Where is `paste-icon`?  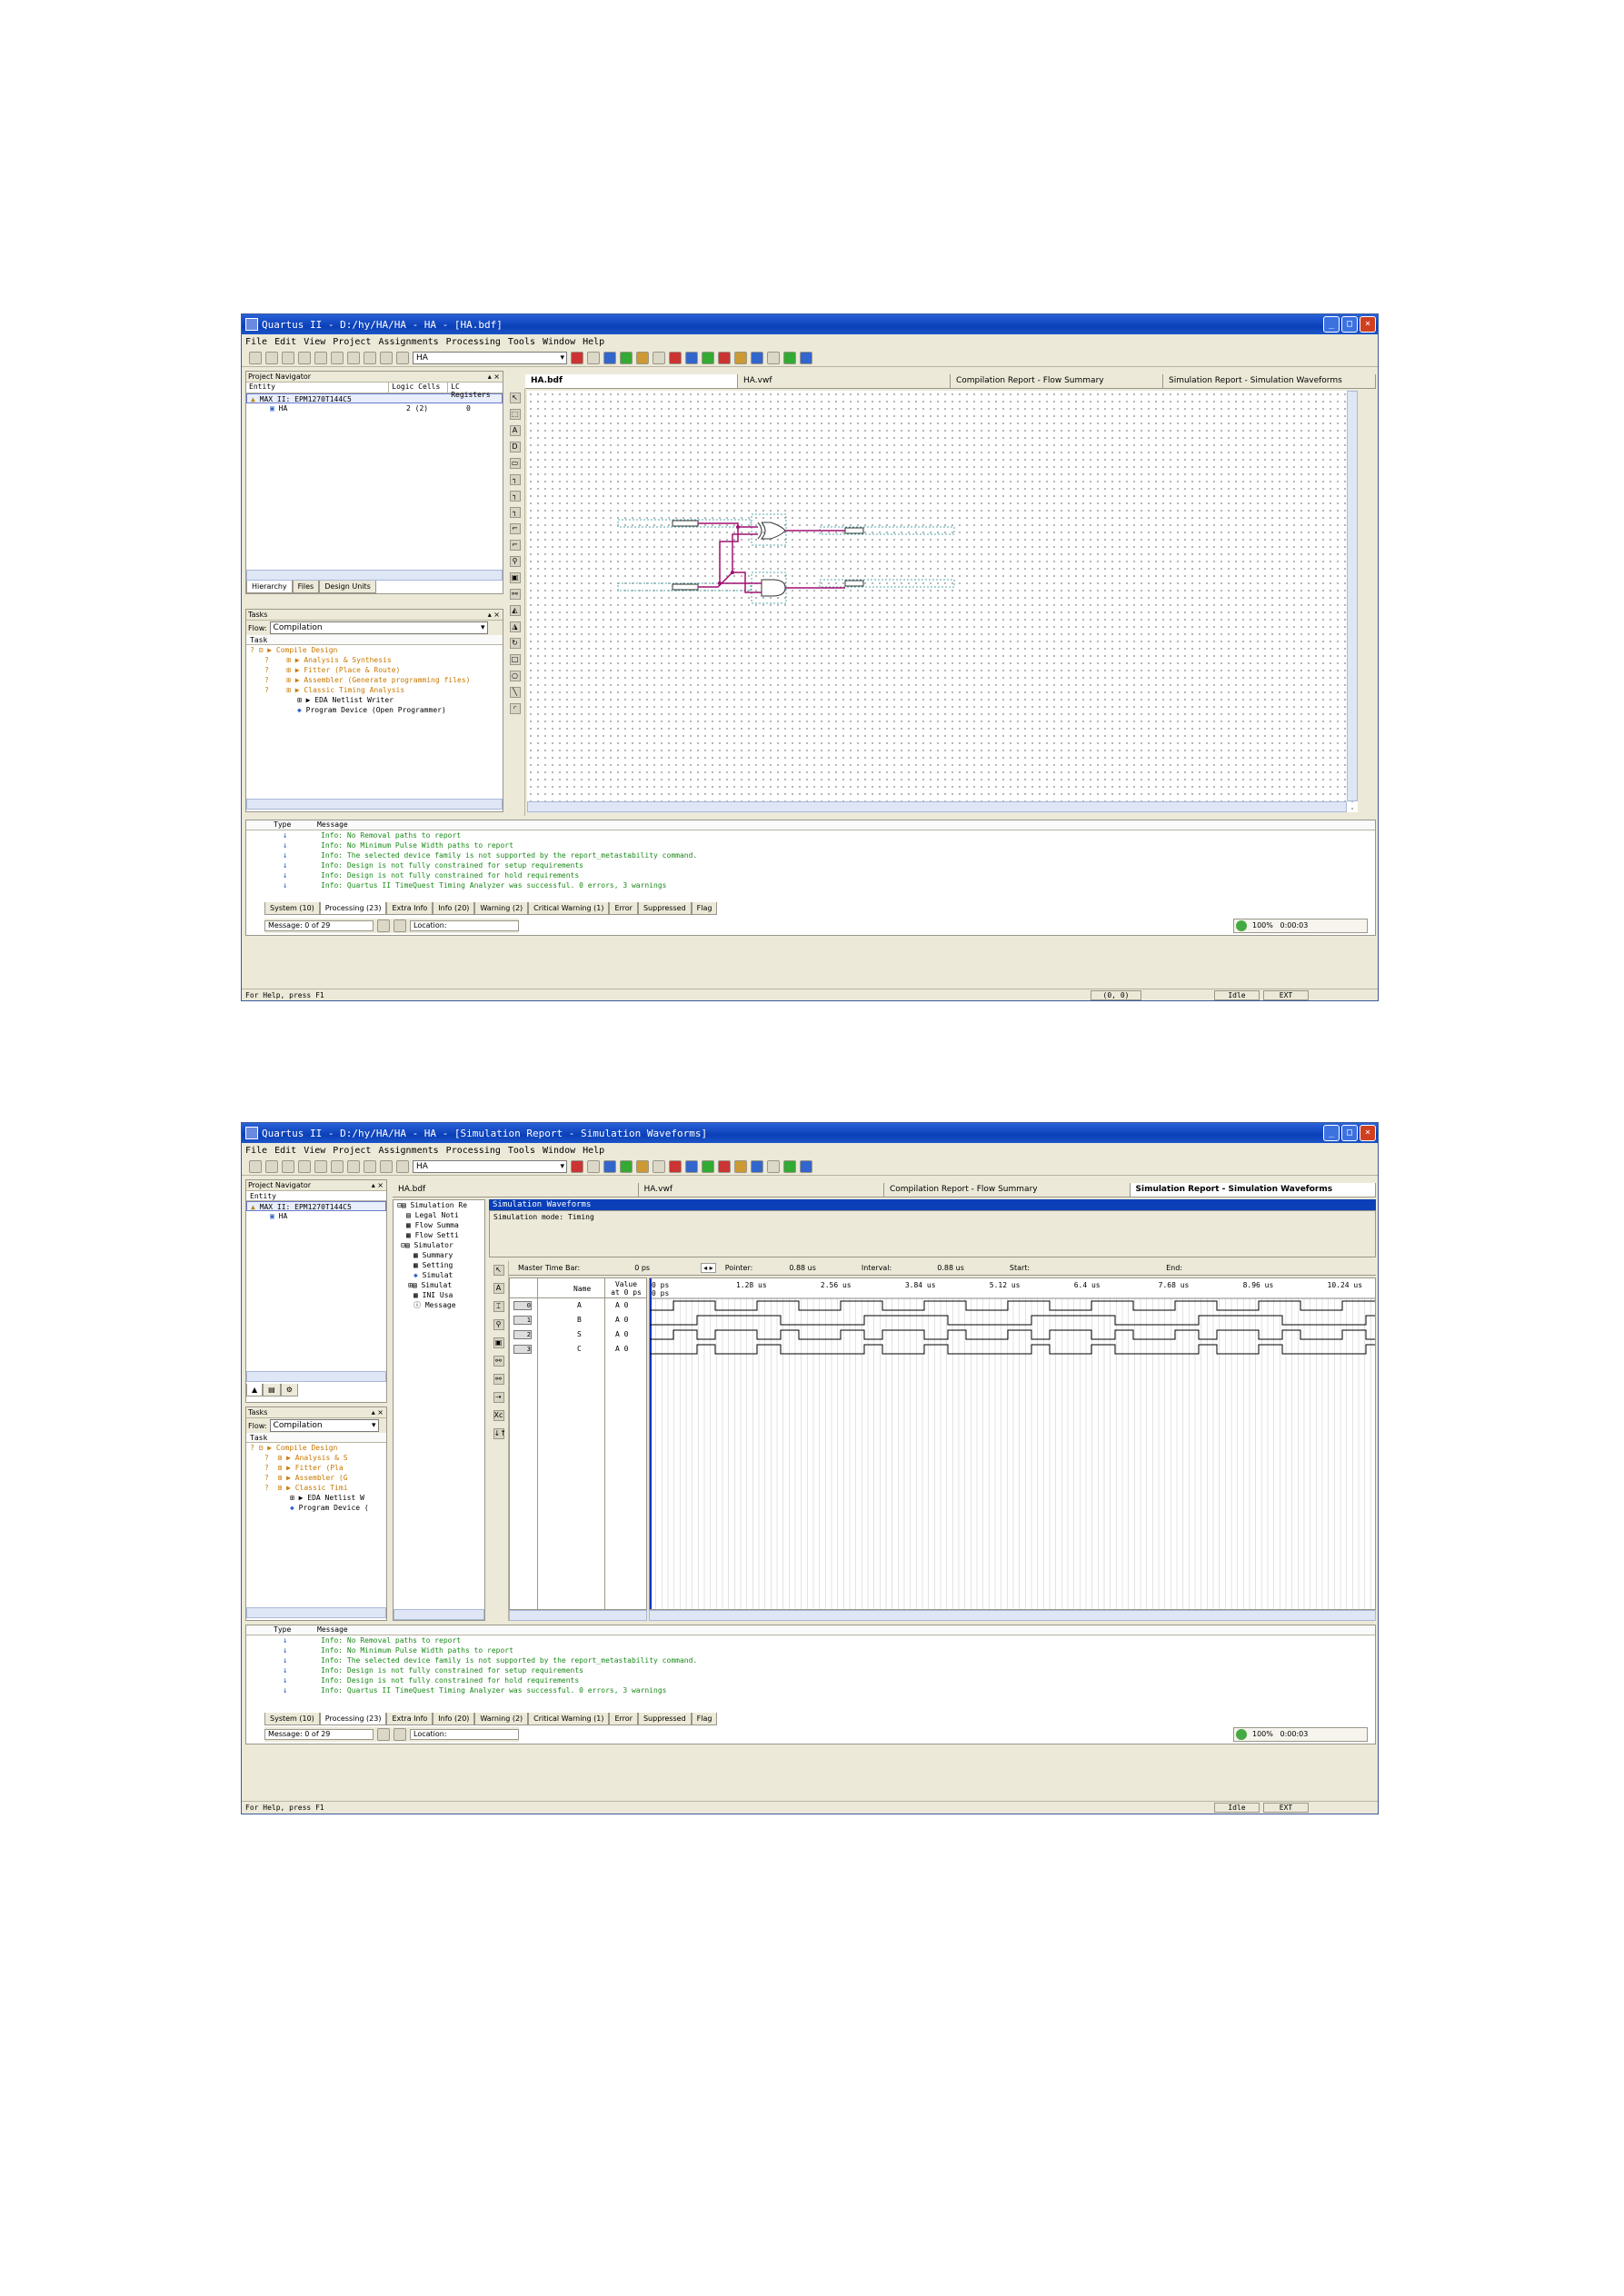
paste-icon is located at coordinates (370, 1166).